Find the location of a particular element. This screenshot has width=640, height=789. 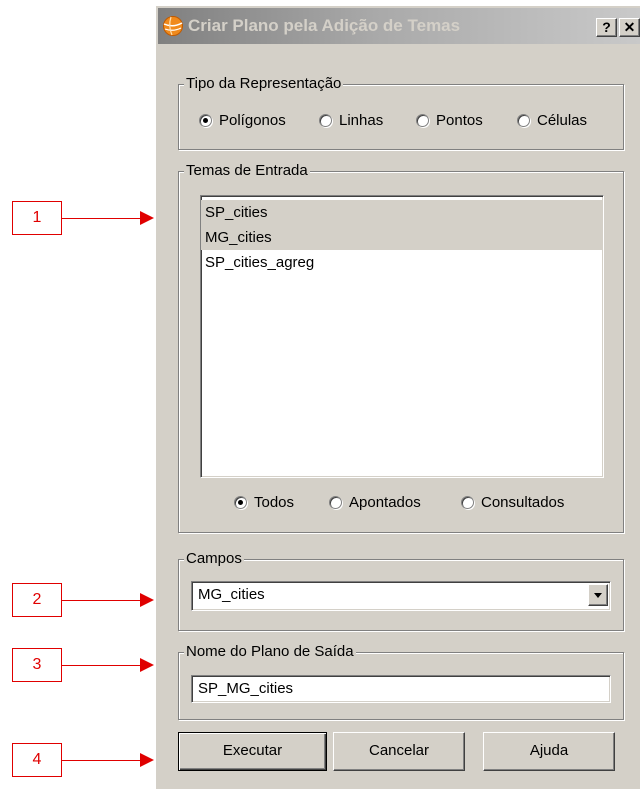

title-bar: Criar Plano pela Adição de Temas ? ✕ is located at coordinates (399, 26).